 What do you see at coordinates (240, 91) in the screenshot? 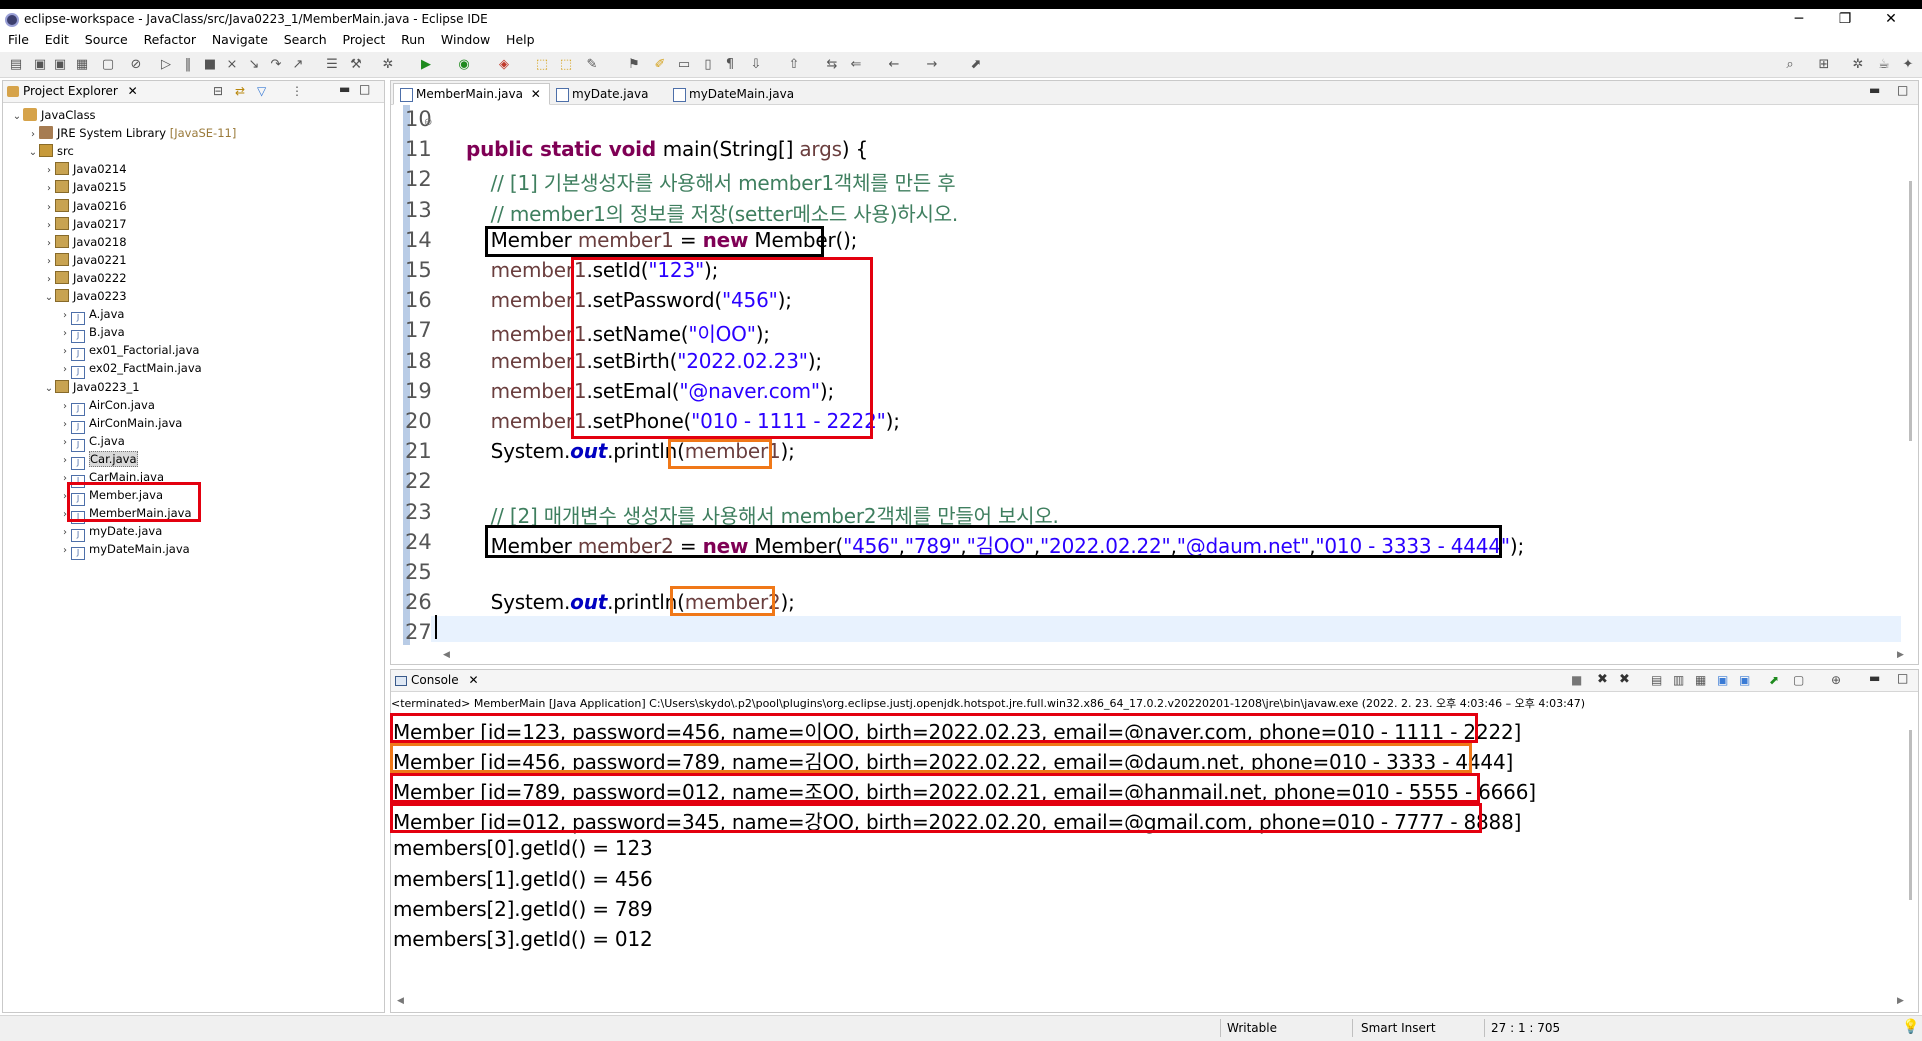
I see `link-editor-icon: ⇄` at bounding box center [240, 91].